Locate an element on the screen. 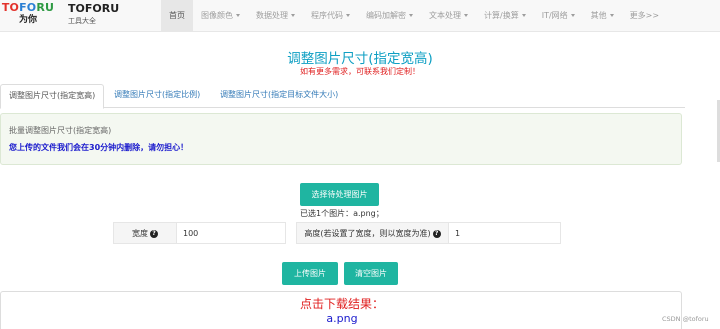  tab-specify-file-size: 调整图片尺寸(指定目标文件大小) is located at coordinates (279, 96).